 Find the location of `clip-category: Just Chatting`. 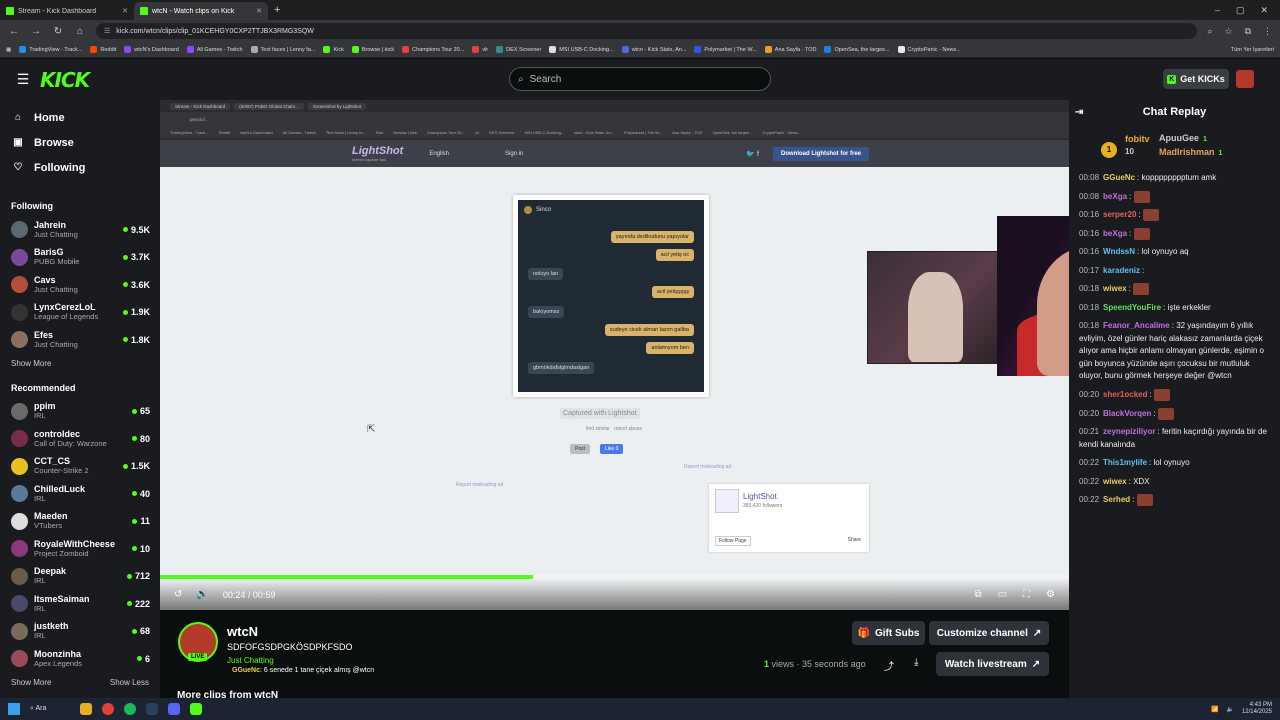

clip-category: Just Chatting is located at coordinates (250, 660).